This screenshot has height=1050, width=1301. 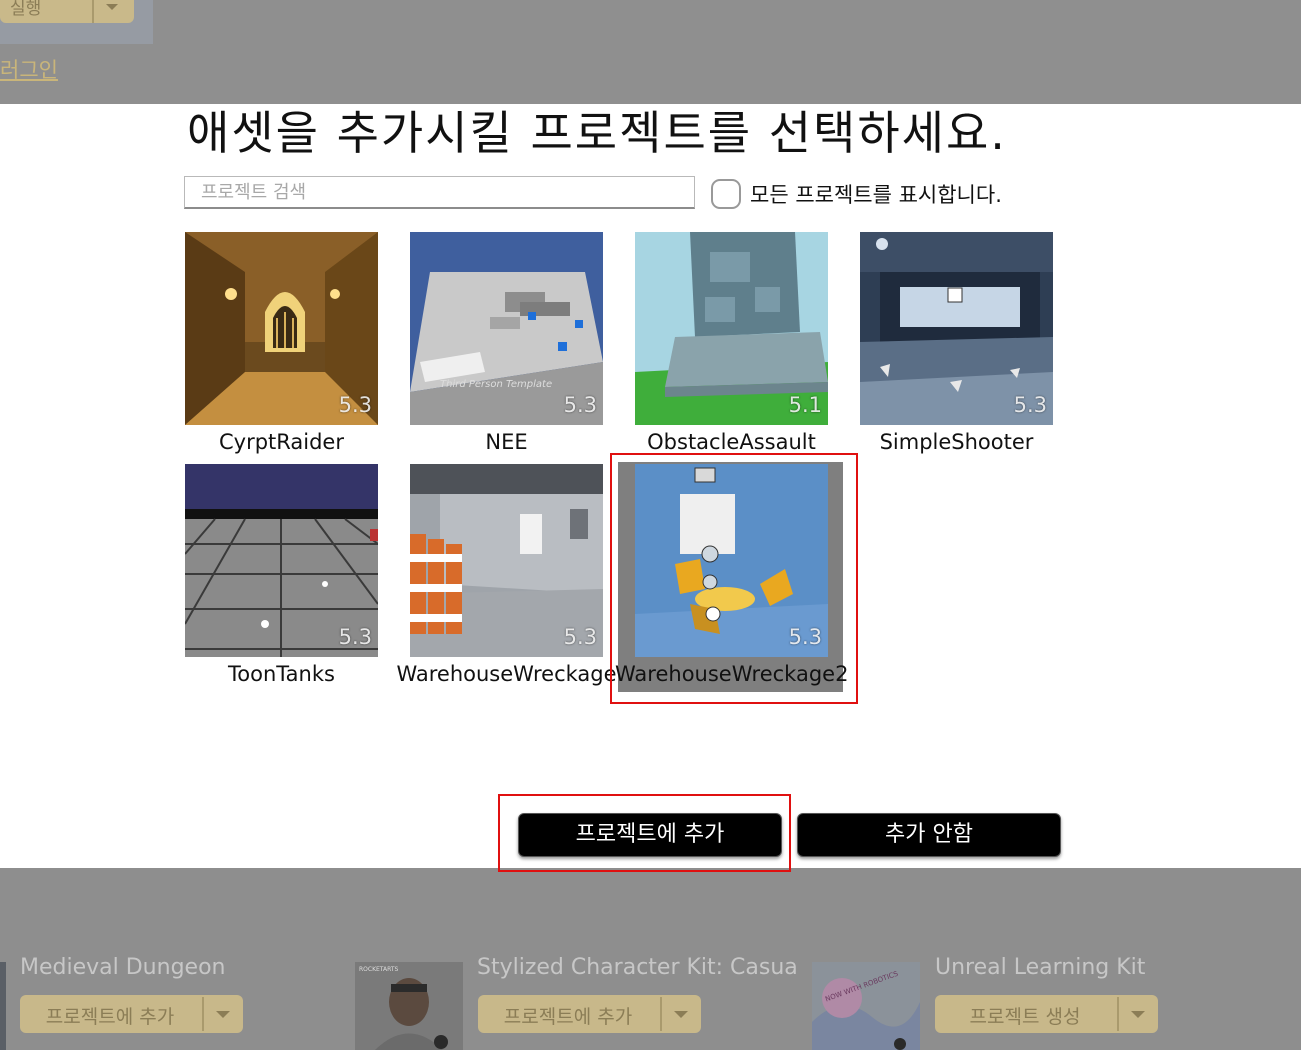 What do you see at coordinates (281, 674) in the screenshot?
I see `project-name: ToonTanks` at bounding box center [281, 674].